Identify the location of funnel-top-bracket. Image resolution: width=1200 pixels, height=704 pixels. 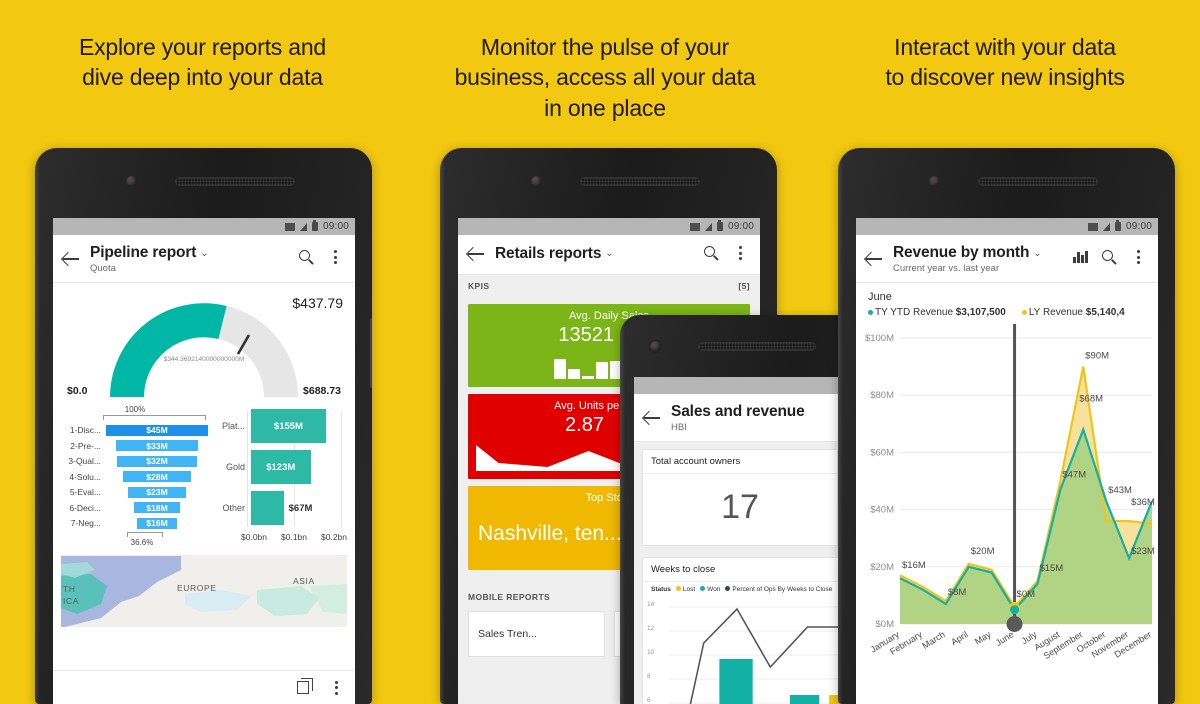
(154, 417).